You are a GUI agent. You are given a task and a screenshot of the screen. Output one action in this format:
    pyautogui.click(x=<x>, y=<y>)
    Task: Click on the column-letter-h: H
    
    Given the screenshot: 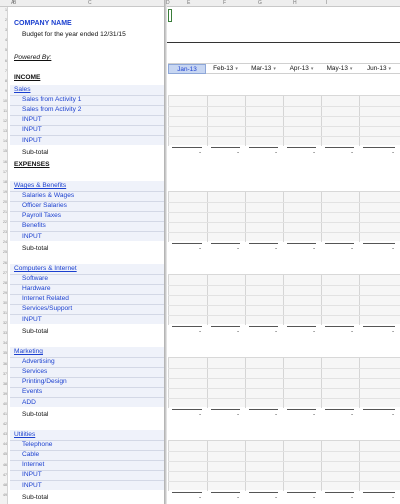 What is the action you would take?
    pyautogui.click(x=295, y=3)
    